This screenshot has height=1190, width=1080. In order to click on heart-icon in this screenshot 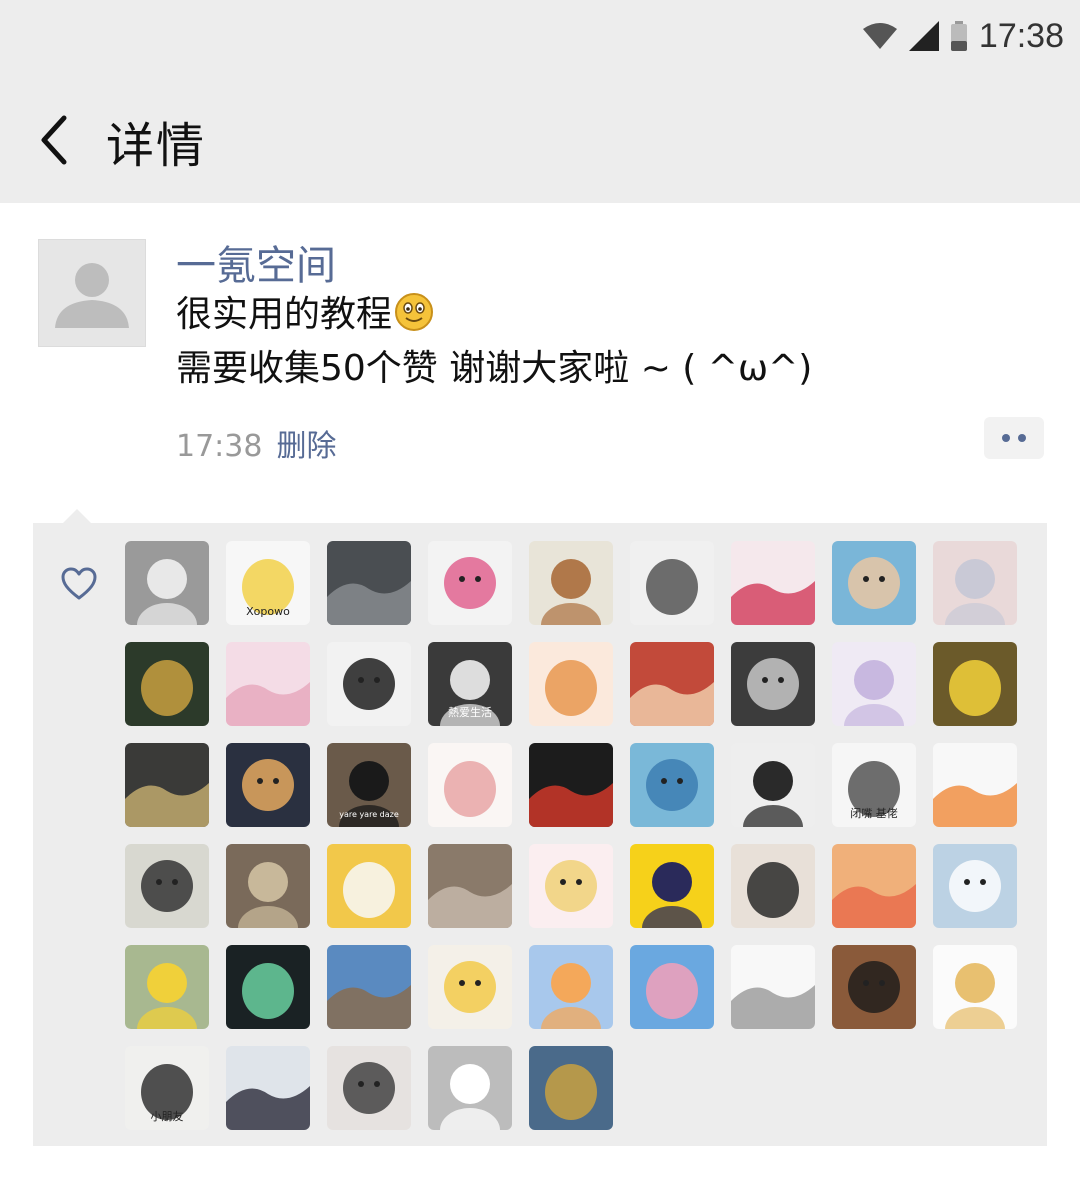, I will do `click(79, 583)`.